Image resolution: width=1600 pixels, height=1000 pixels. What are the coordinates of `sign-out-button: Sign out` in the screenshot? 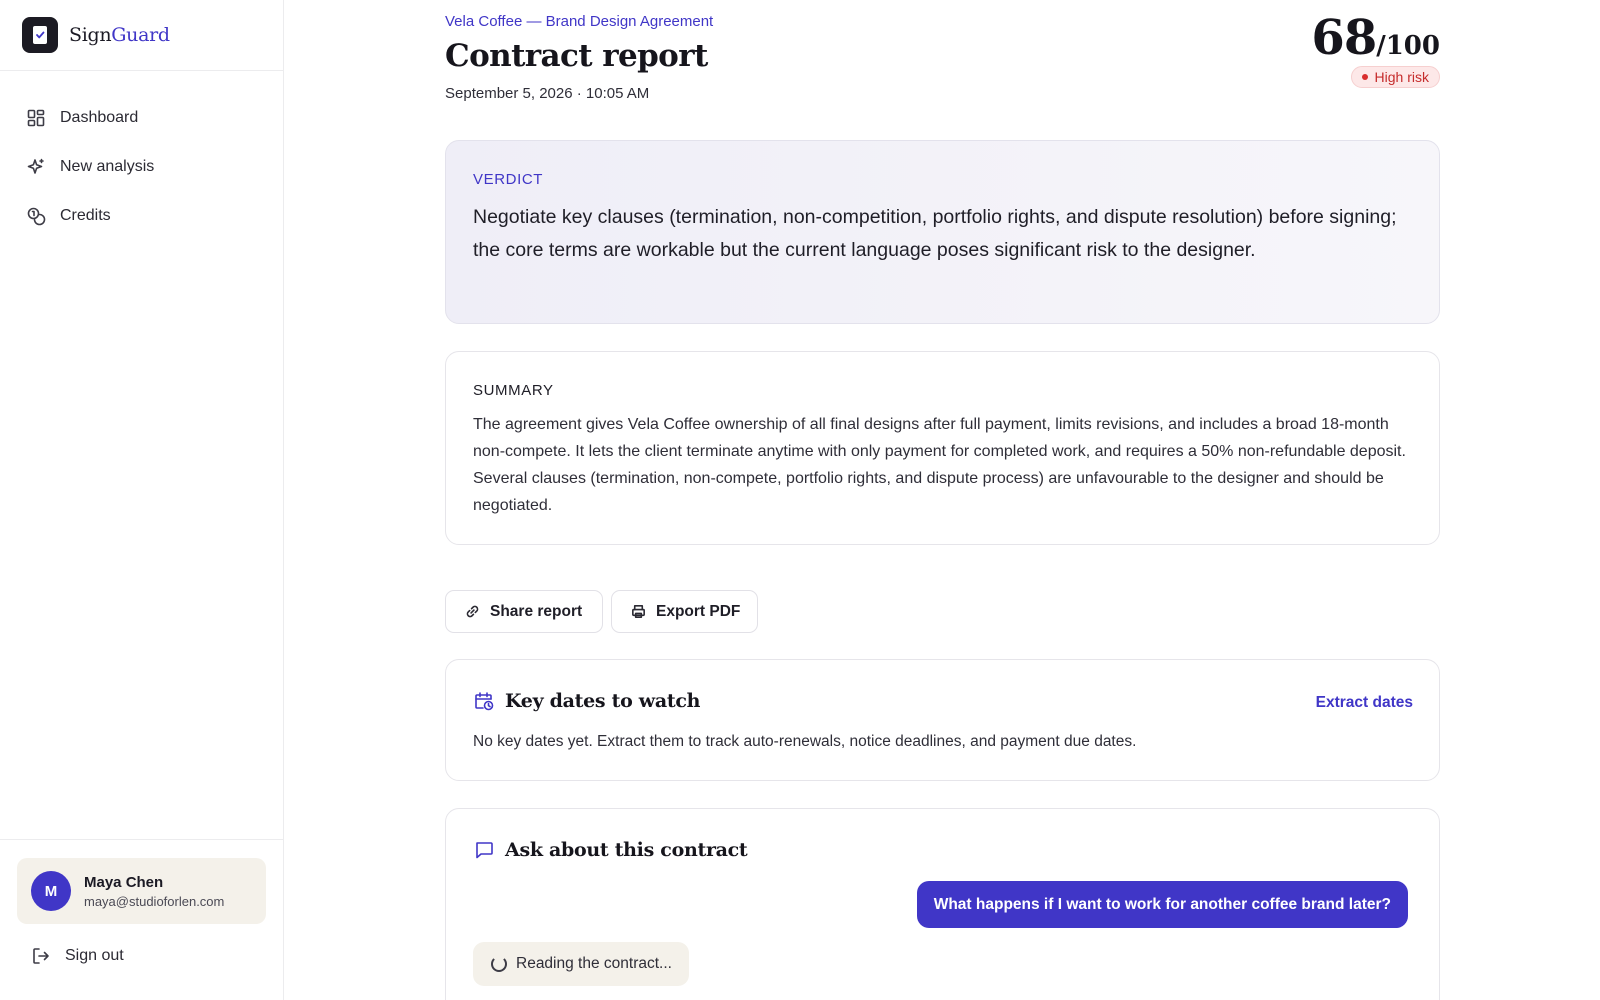 It's located at (77, 956).